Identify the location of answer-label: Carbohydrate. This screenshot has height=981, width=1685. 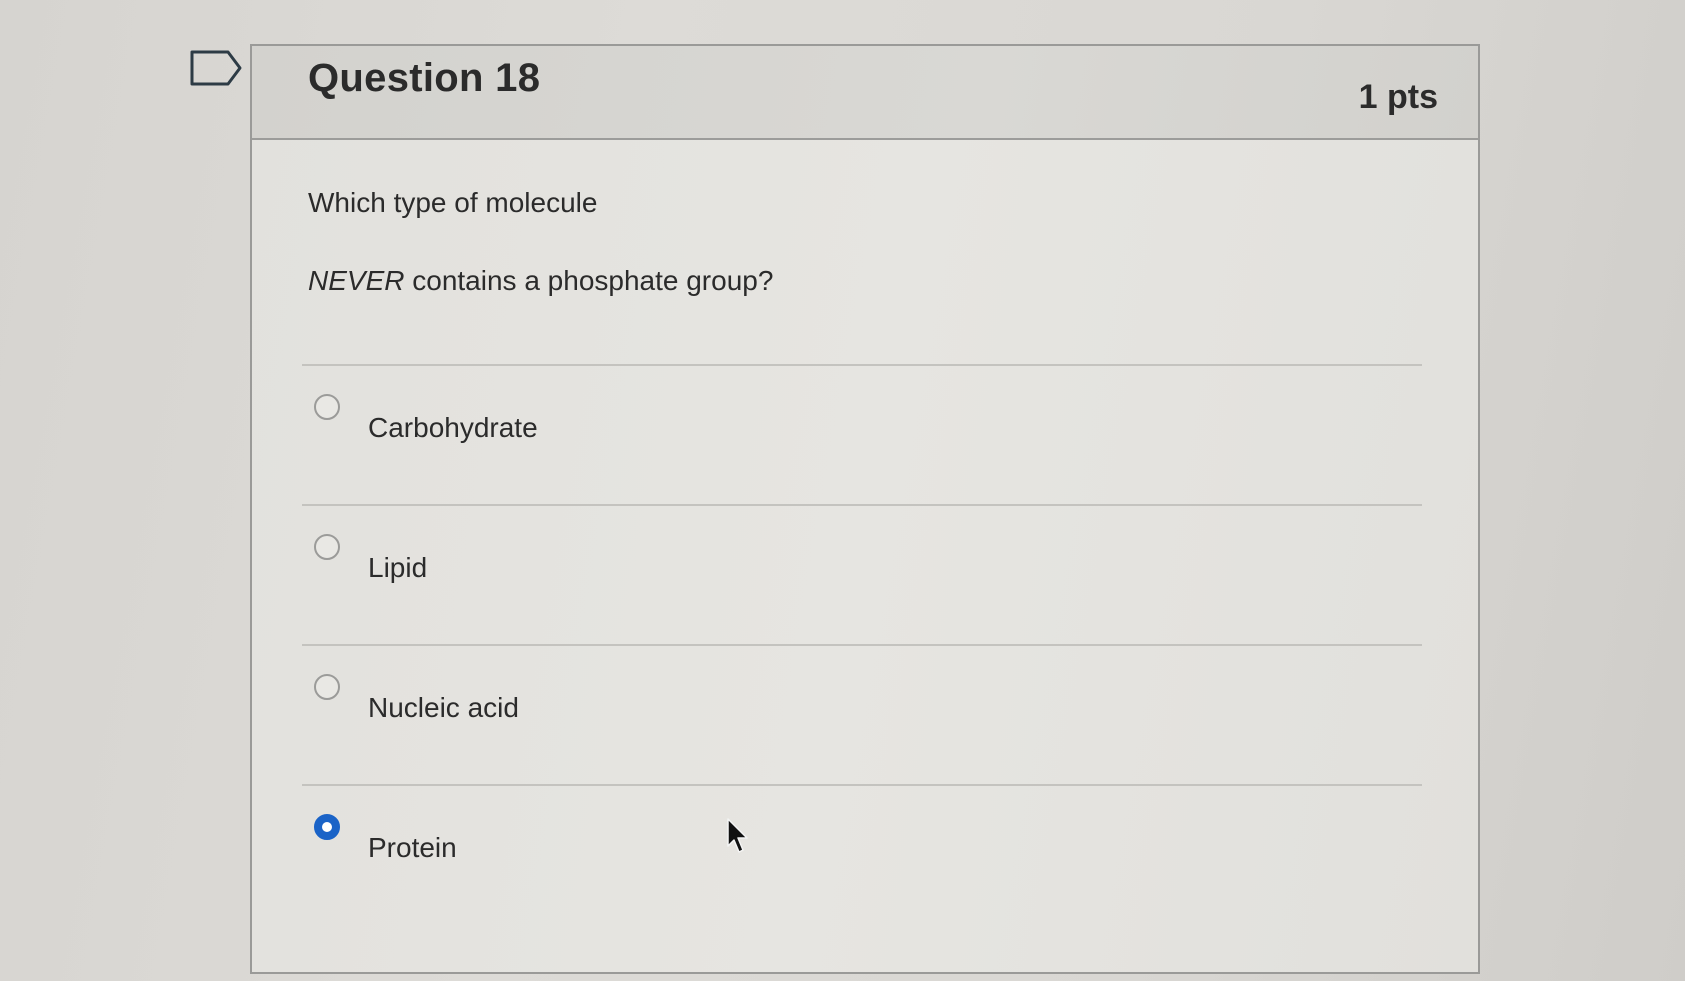
(453, 427).